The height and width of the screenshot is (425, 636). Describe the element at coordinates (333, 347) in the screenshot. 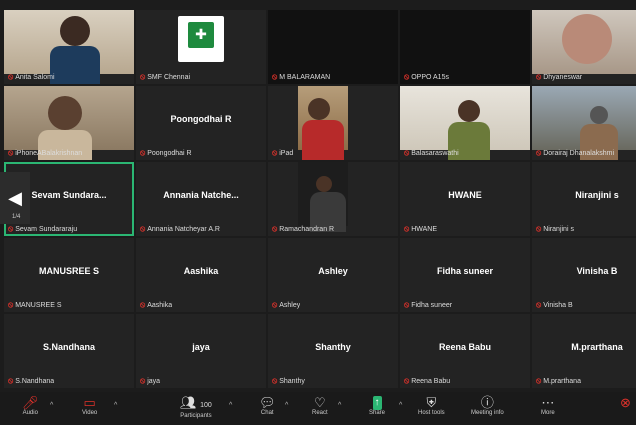

I see `participant-display-name: Shanthy` at that location.